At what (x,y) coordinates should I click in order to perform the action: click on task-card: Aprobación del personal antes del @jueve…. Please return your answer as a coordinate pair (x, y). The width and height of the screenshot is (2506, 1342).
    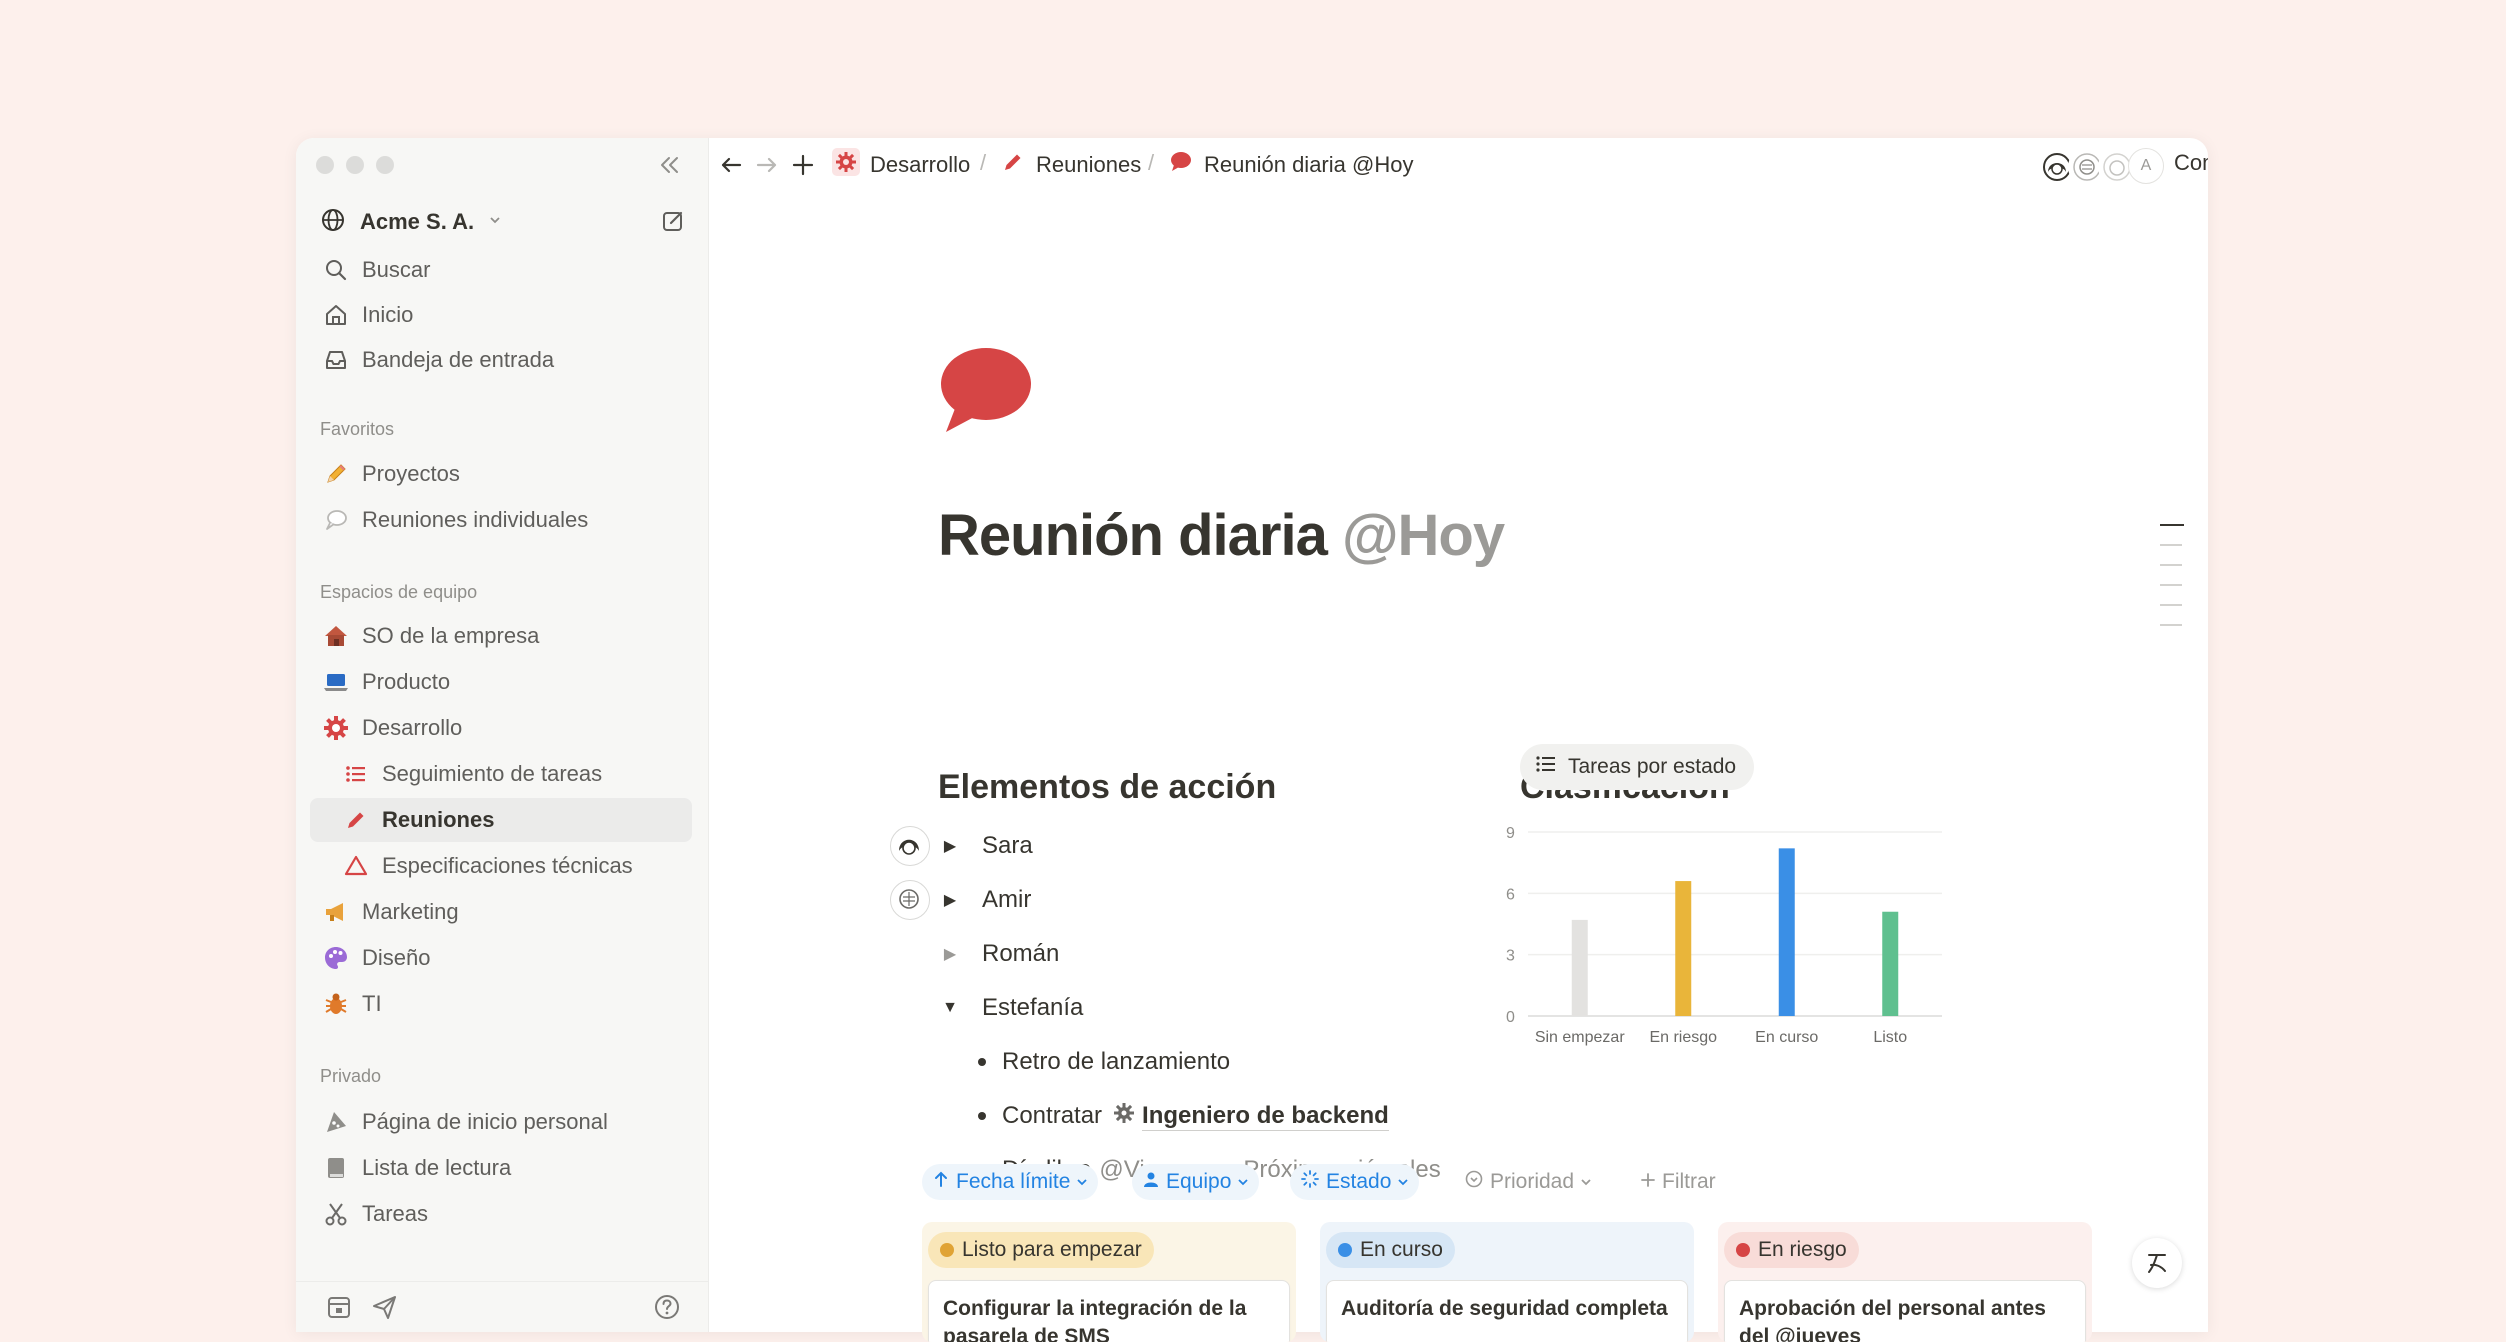
    Looking at the image, I should click on (1905, 1311).